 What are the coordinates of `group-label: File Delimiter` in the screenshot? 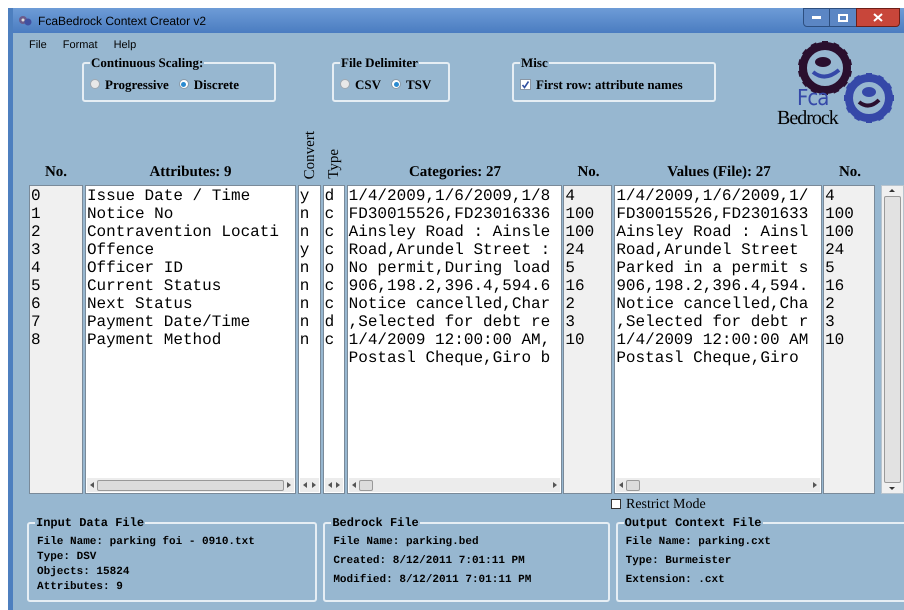 It's located at (379, 63).